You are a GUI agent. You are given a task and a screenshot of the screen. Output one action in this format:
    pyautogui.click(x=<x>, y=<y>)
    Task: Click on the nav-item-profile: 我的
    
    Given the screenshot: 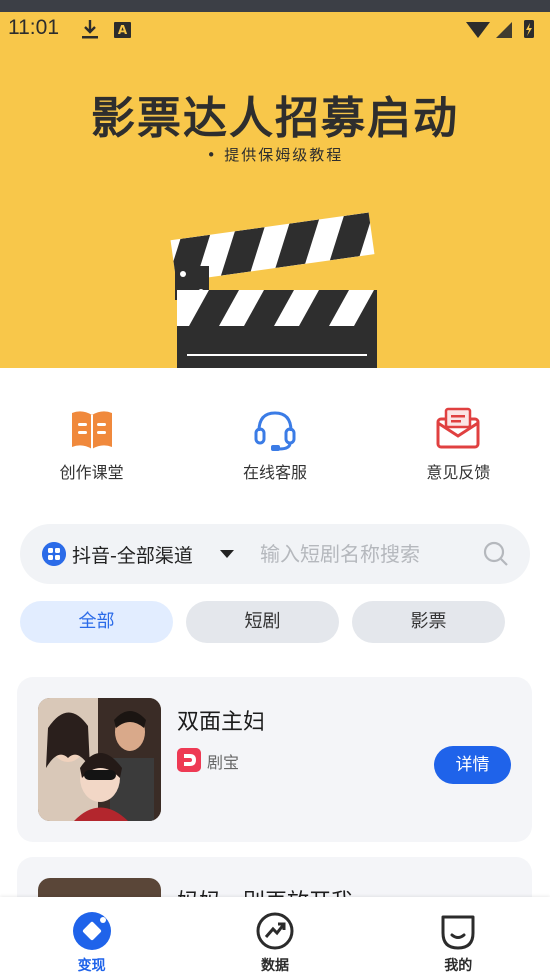 What is the action you would take?
    pyautogui.click(x=458, y=938)
    